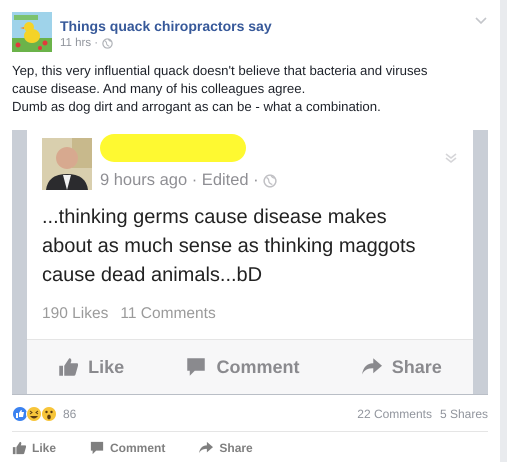 The height and width of the screenshot is (462, 507). I want to click on post-stat: 11 Comments, so click(168, 314).